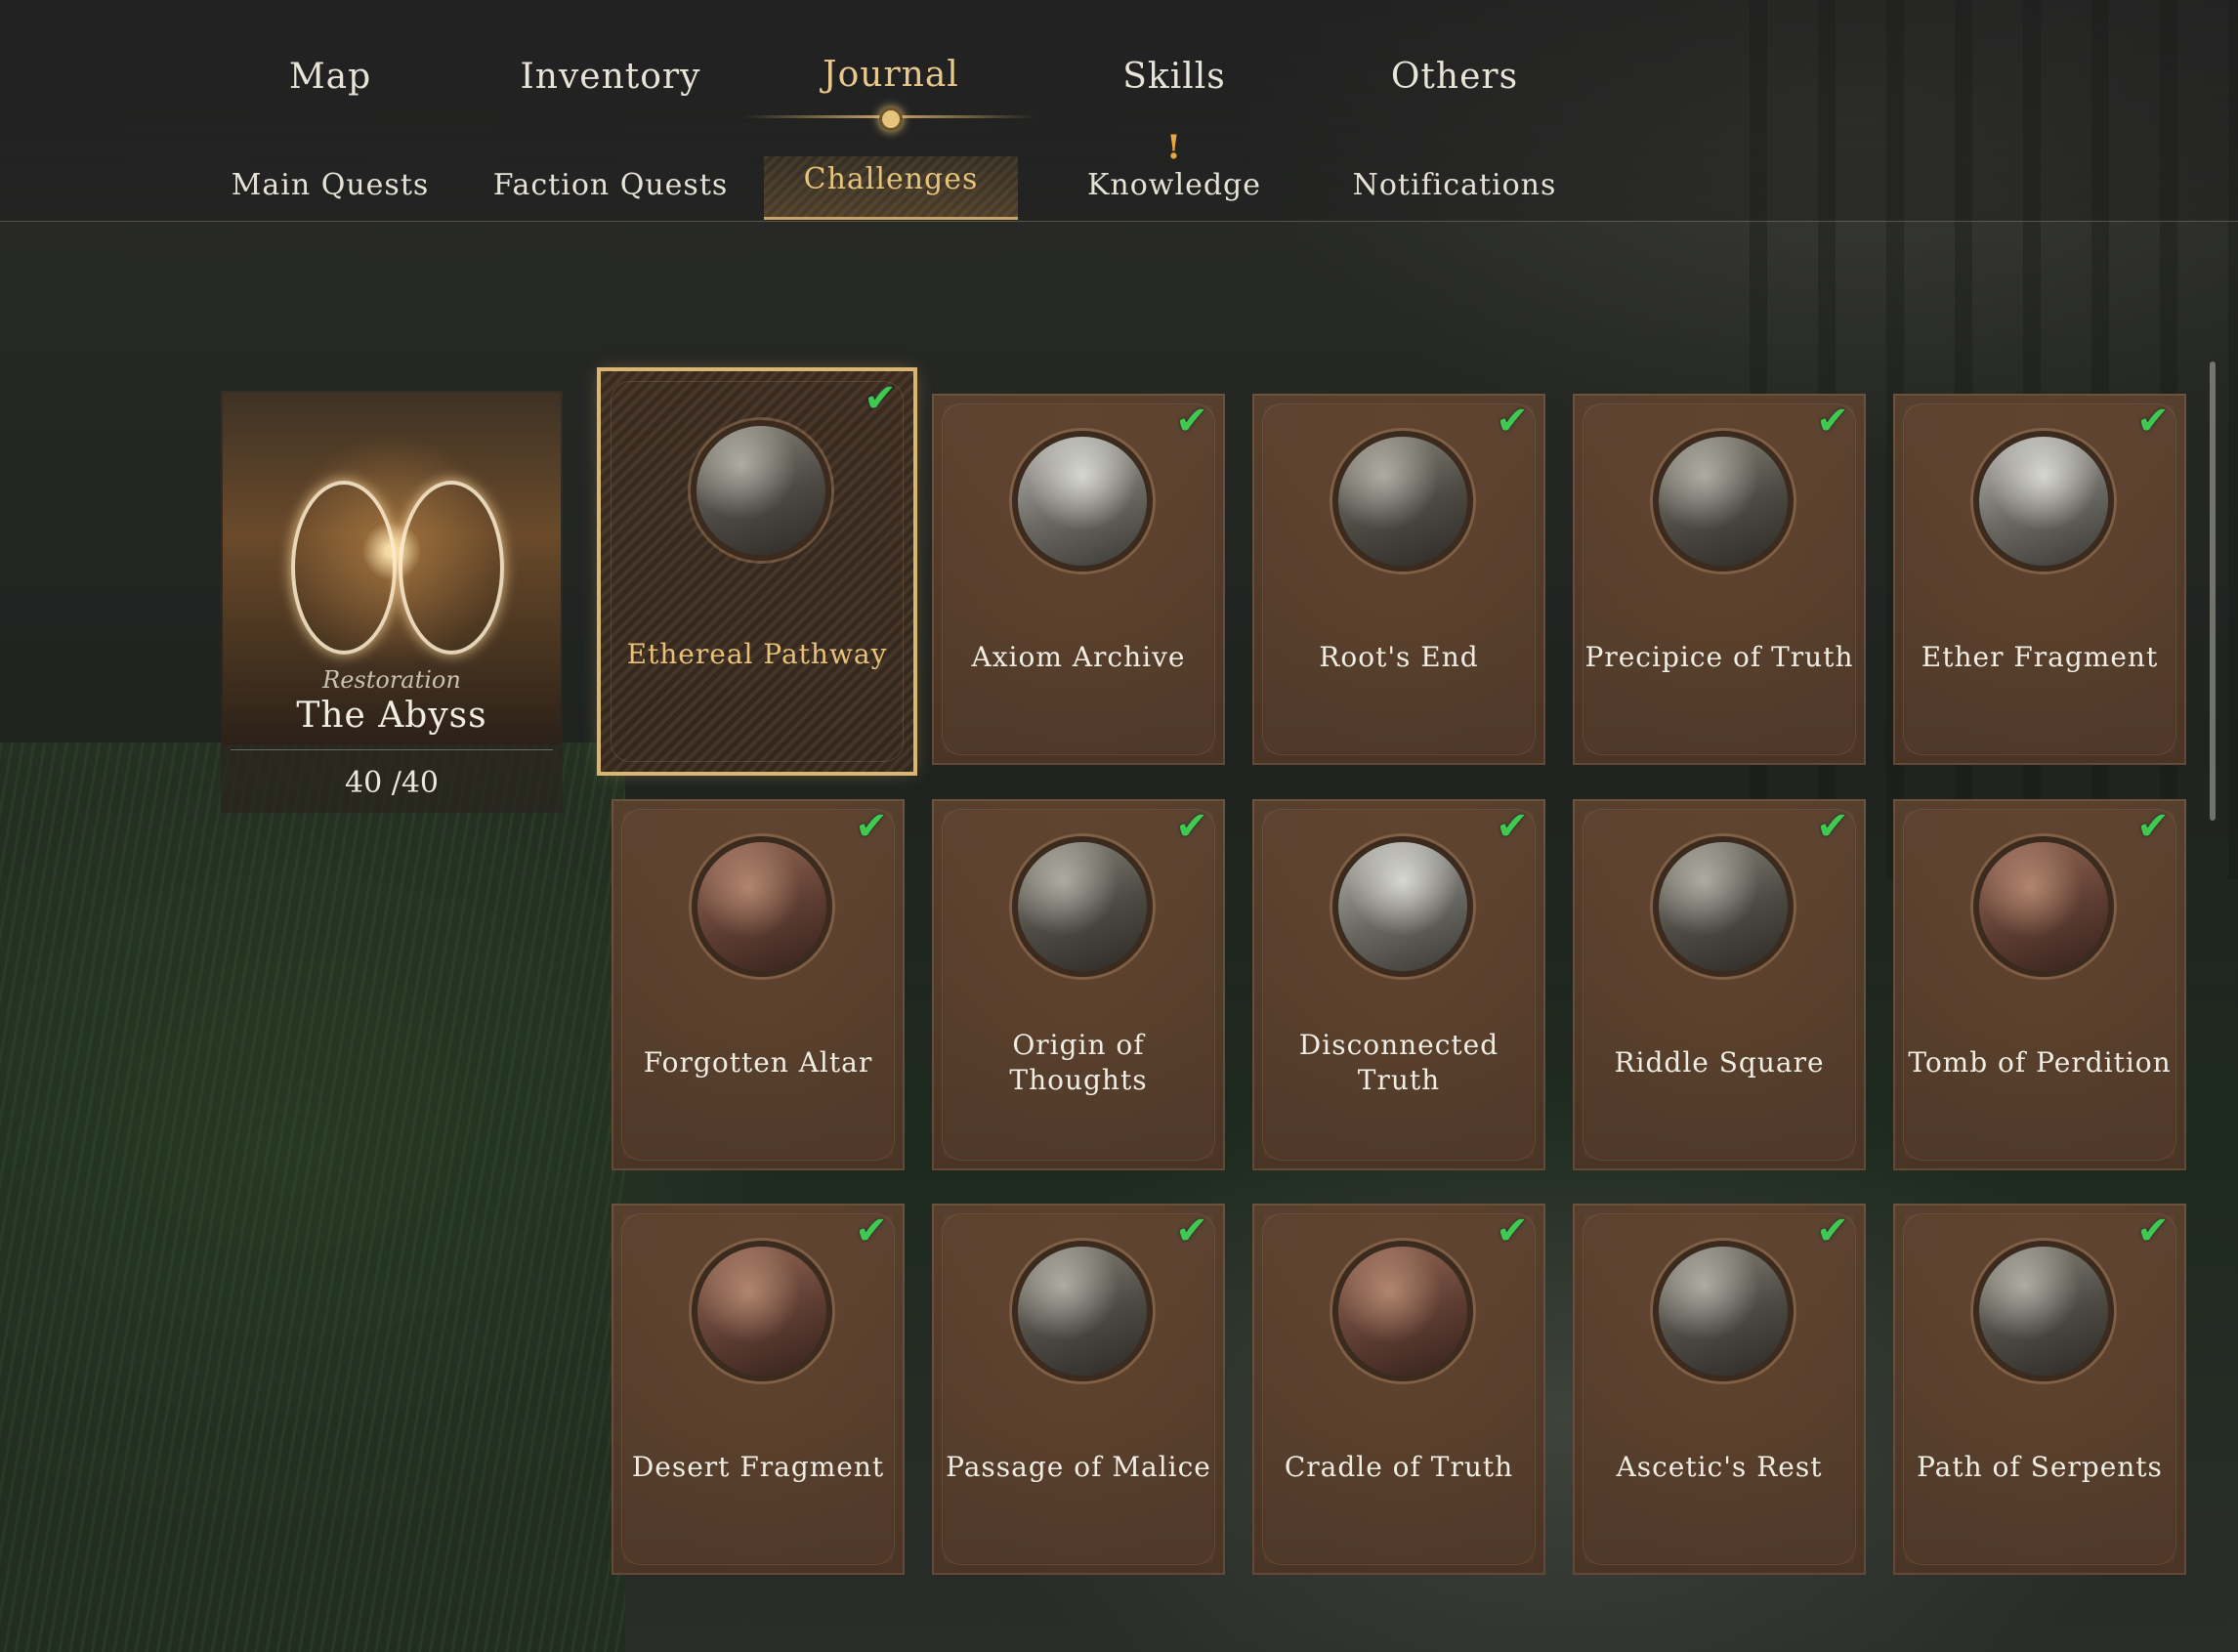  What do you see at coordinates (891, 119) in the screenshot?
I see `active-tab-indicator-icon` at bounding box center [891, 119].